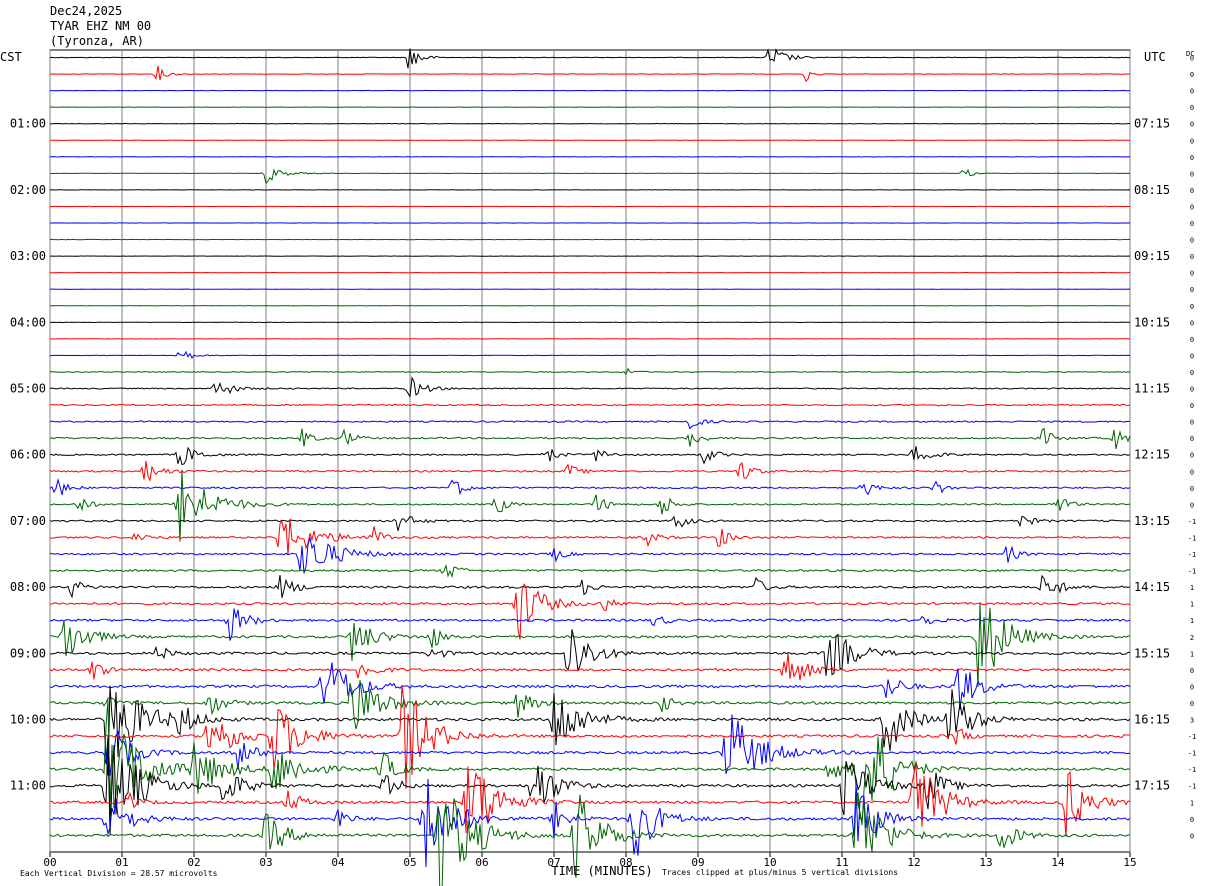  Describe the element at coordinates (1152, 455) in the screenshot. I see `utc-hour-label: 12:15` at that location.